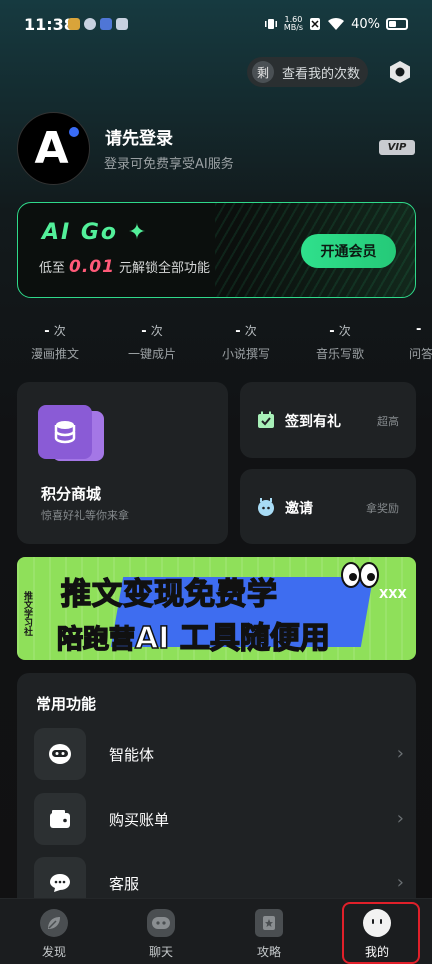 This screenshot has height=964, width=432. I want to click on points-shop-subtitle: 惊喜好礼等你来拿, so click(85, 515).